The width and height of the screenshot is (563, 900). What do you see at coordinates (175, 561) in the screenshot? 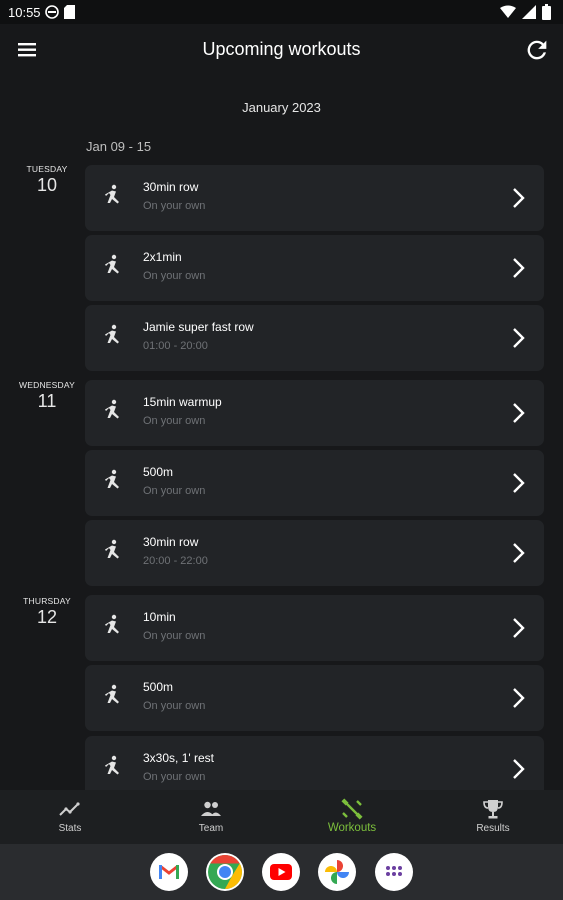
I see `workout-subtitle: 20:00 - 22:00` at bounding box center [175, 561].